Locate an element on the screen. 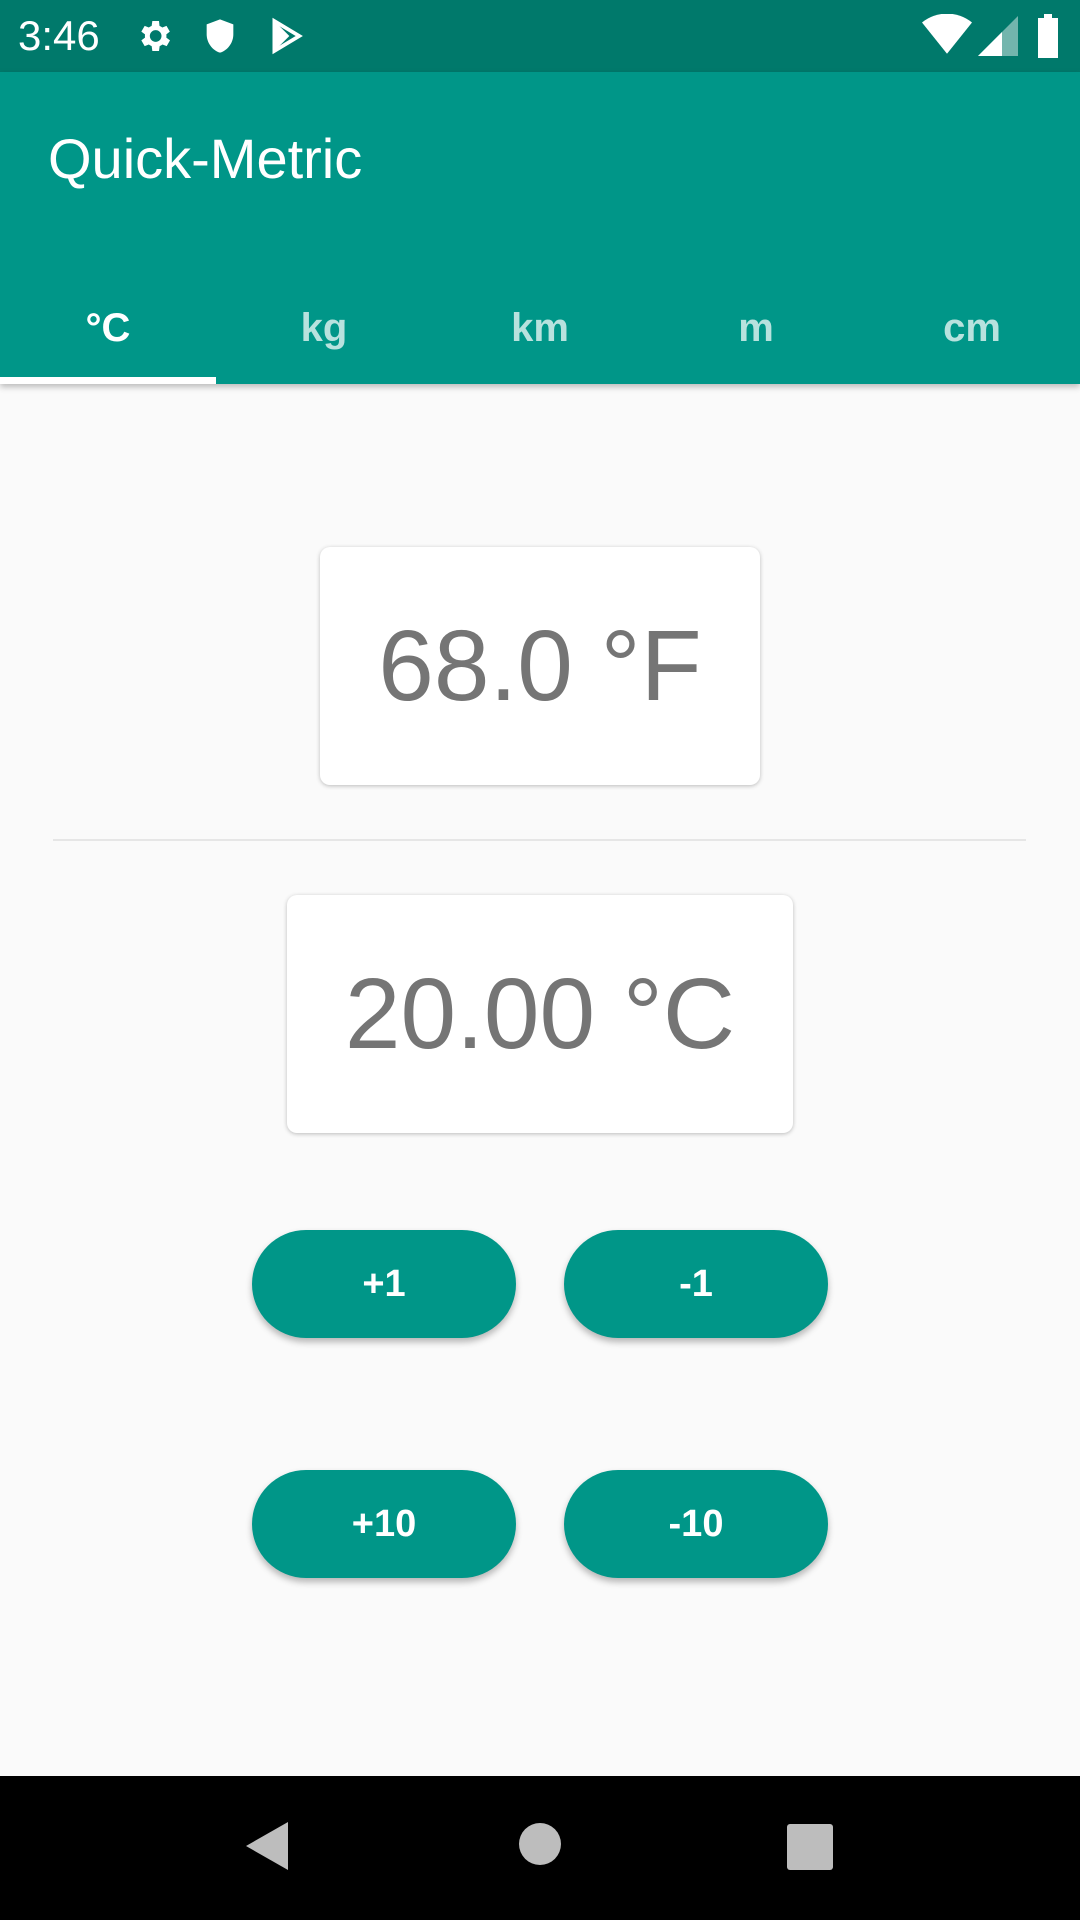 The width and height of the screenshot is (1080, 1920). home-icon is located at coordinates (540, 1846).